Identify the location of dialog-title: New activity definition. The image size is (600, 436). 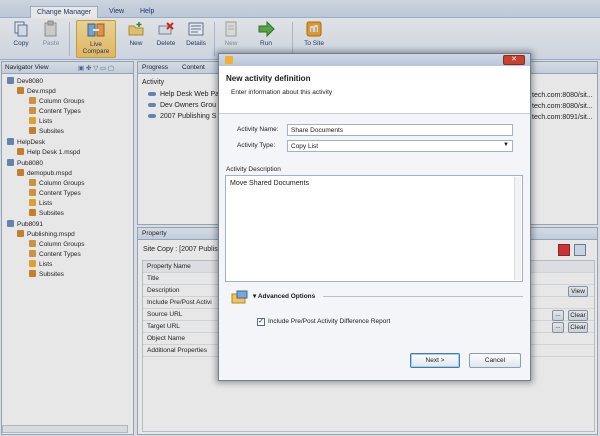
(268, 78).